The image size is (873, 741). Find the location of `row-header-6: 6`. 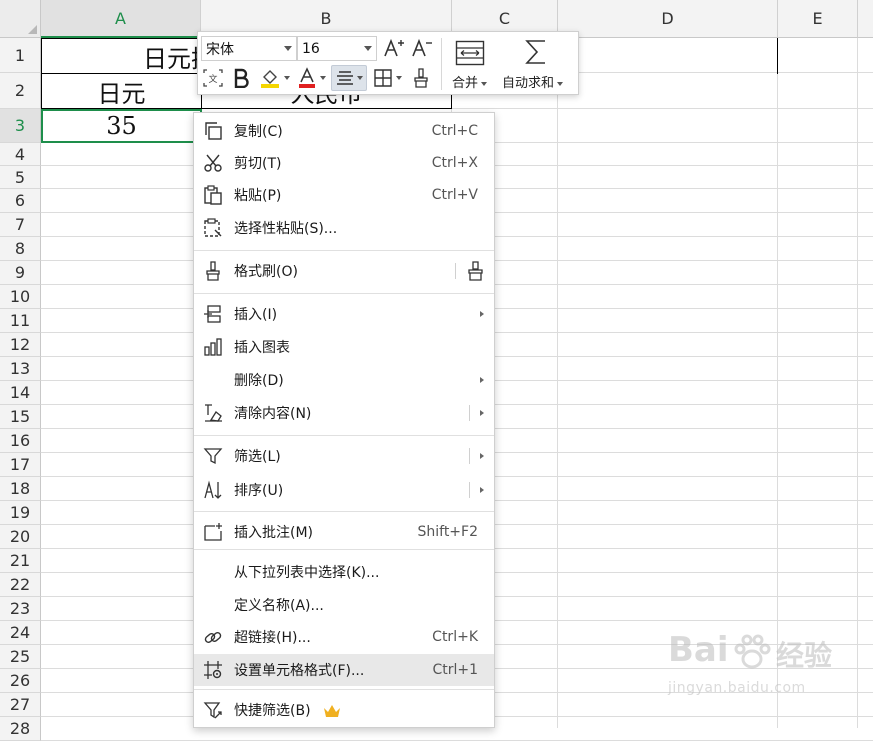

row-header-6: 6 is located at coordinates (20, 201).